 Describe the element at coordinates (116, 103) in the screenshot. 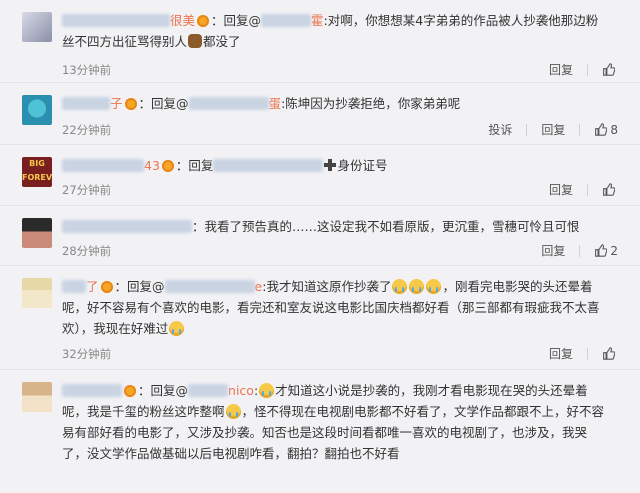

I see `username-tail: 子` at that location.